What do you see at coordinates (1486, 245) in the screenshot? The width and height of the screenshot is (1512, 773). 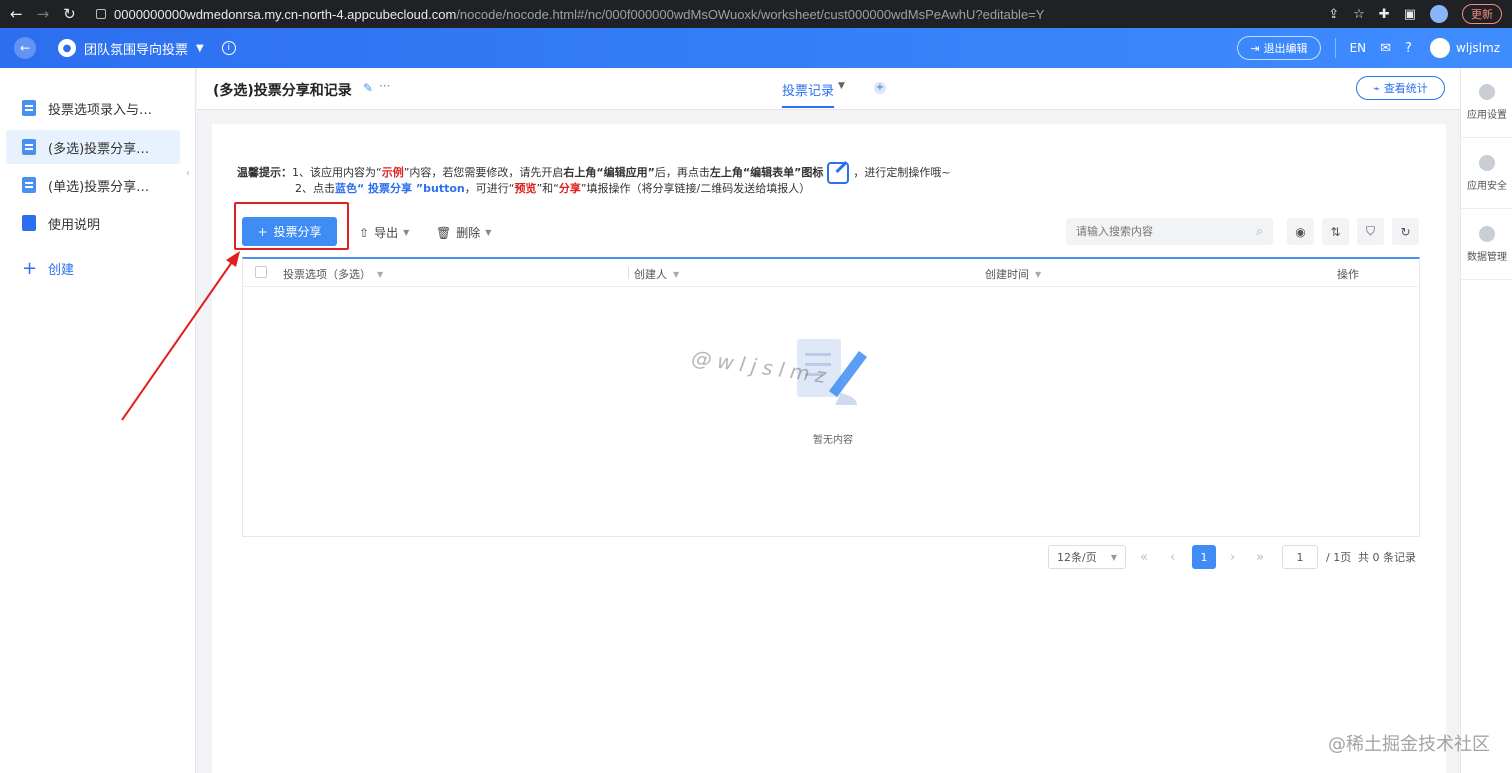 I see `rail-item-data-management: 数据管理` at bounding box center [1486, 245].